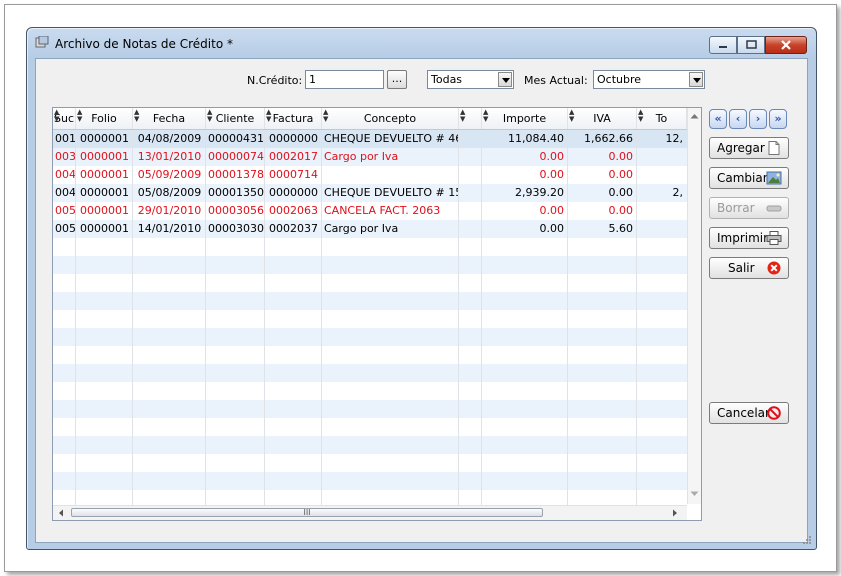  I want to click on horizontal-scroll-thumb: III, so click(307, 512).